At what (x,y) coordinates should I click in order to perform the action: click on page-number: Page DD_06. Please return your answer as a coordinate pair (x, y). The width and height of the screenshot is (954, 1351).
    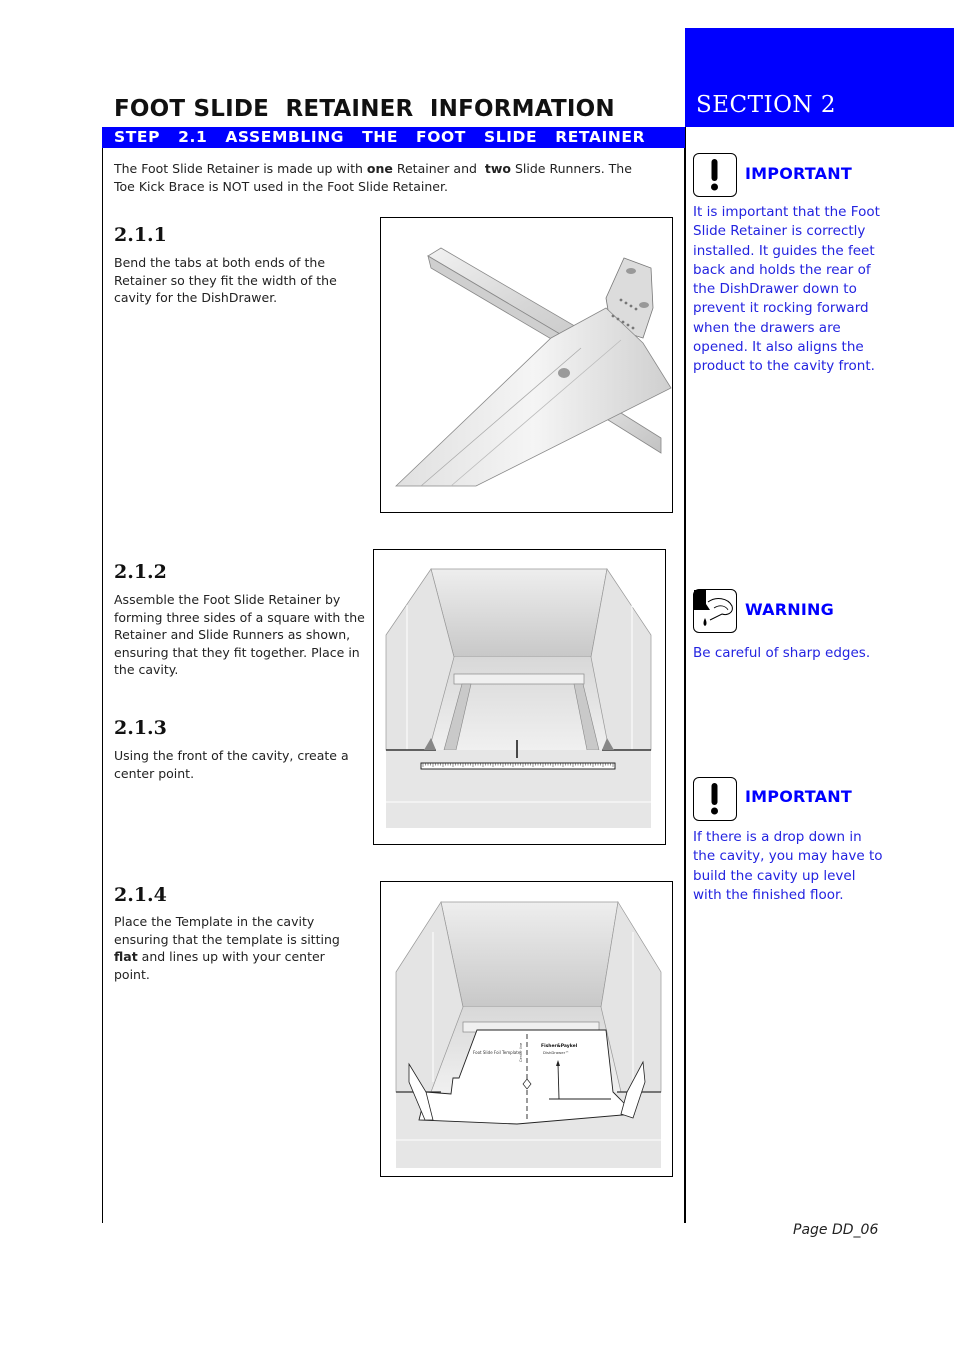
    Looking at the image, I should click on (836, 1230).